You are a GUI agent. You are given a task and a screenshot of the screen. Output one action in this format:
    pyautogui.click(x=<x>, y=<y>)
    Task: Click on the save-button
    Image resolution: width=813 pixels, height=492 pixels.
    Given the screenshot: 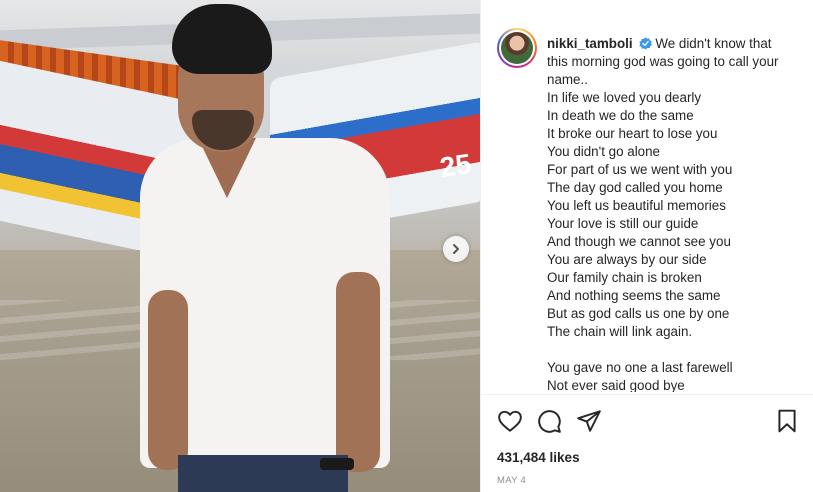 What is the action you would take?
    pyautogui.click(x=787, y=421)
    